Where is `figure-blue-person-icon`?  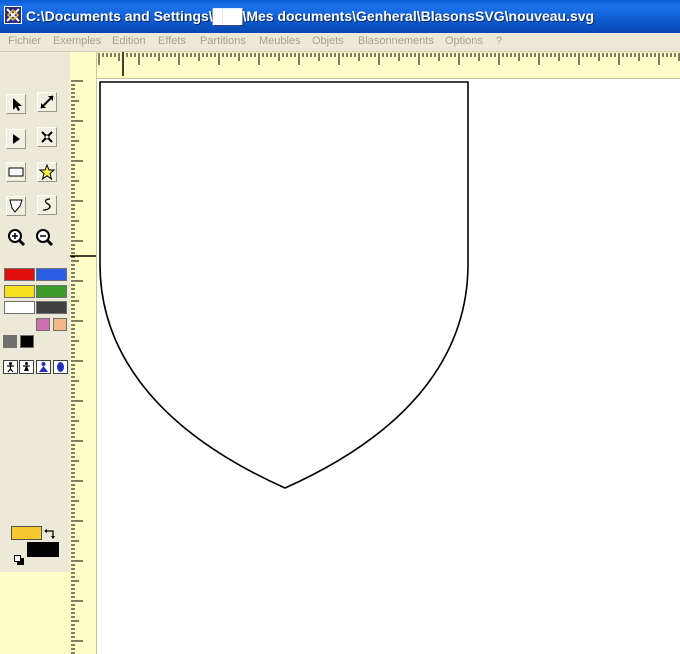 figure-blue-person-icon is located at coordinates (43, 367).